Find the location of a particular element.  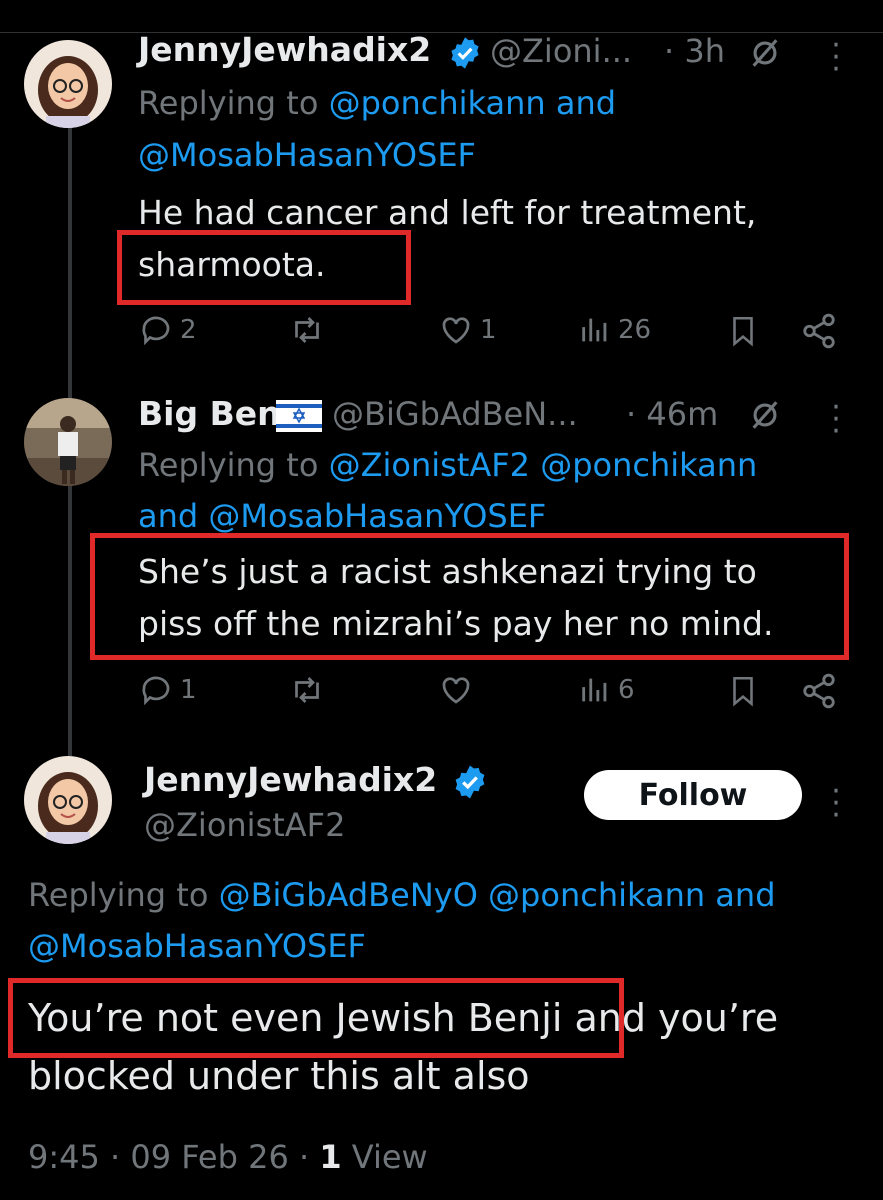

like-count: 1 is located at coordinates (488, 330).